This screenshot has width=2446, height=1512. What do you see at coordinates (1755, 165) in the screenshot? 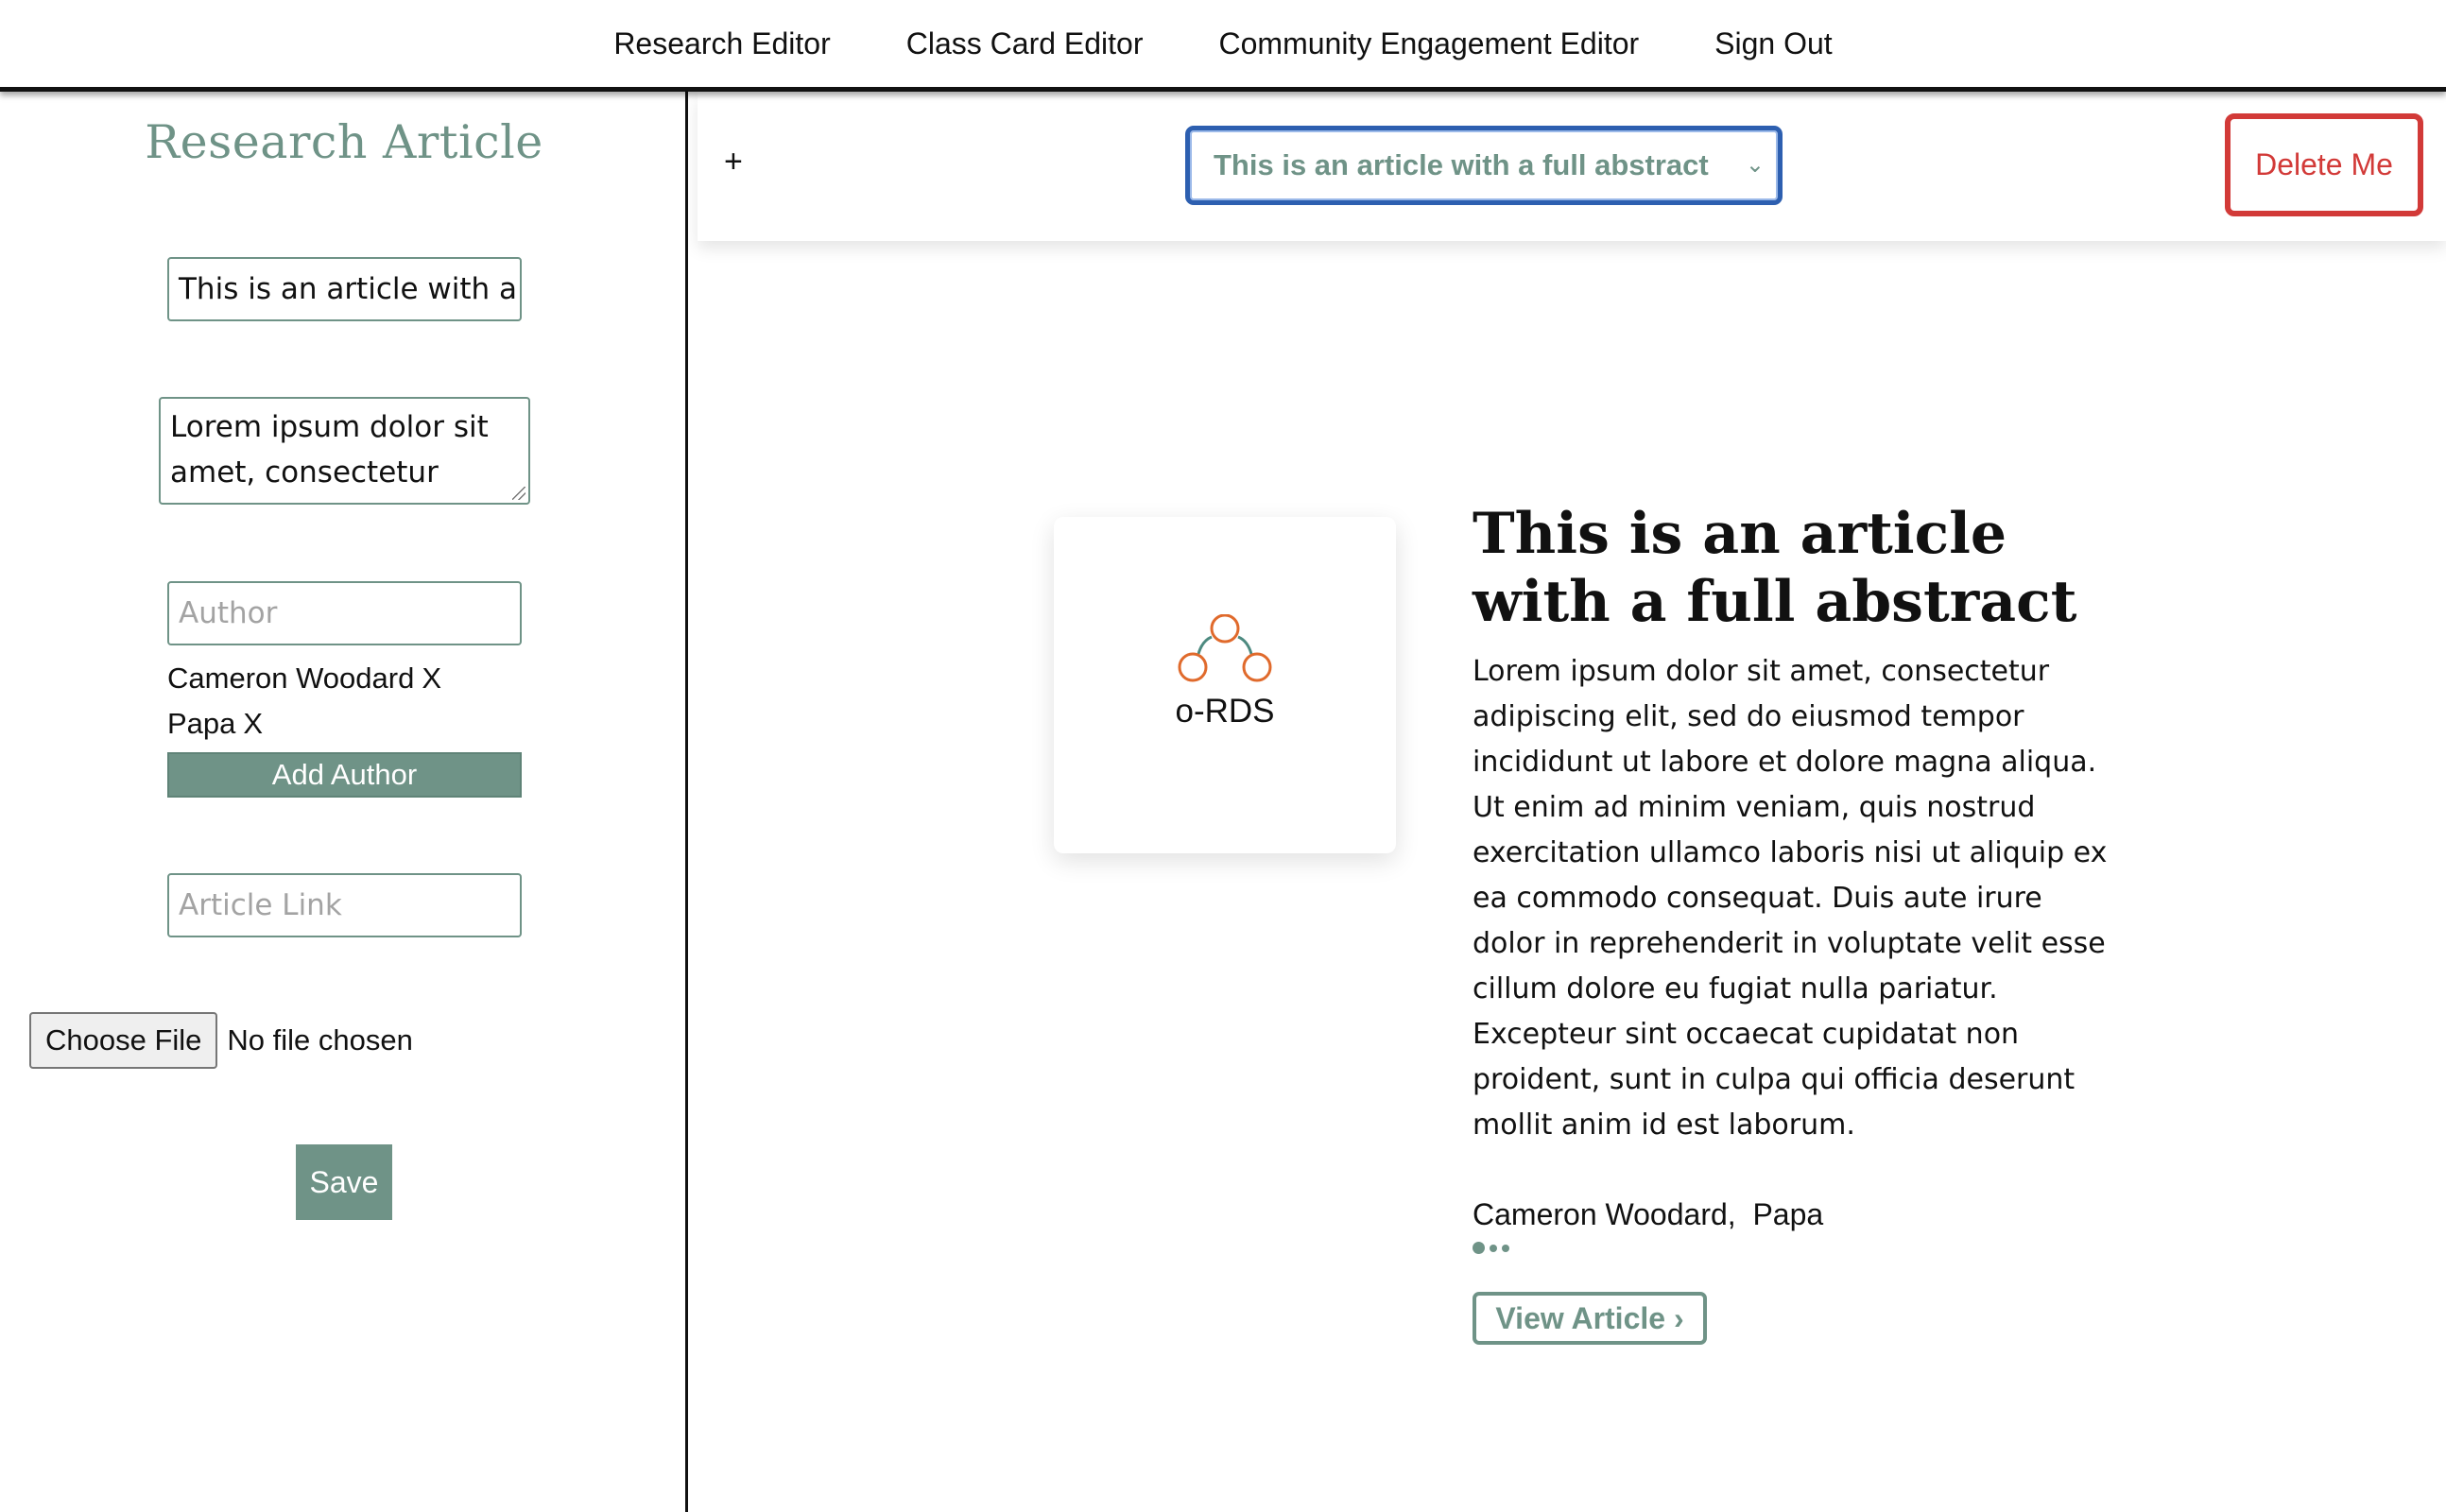
I see `chevron-down-icon: ⌄` at bounding box center [1755, 165].